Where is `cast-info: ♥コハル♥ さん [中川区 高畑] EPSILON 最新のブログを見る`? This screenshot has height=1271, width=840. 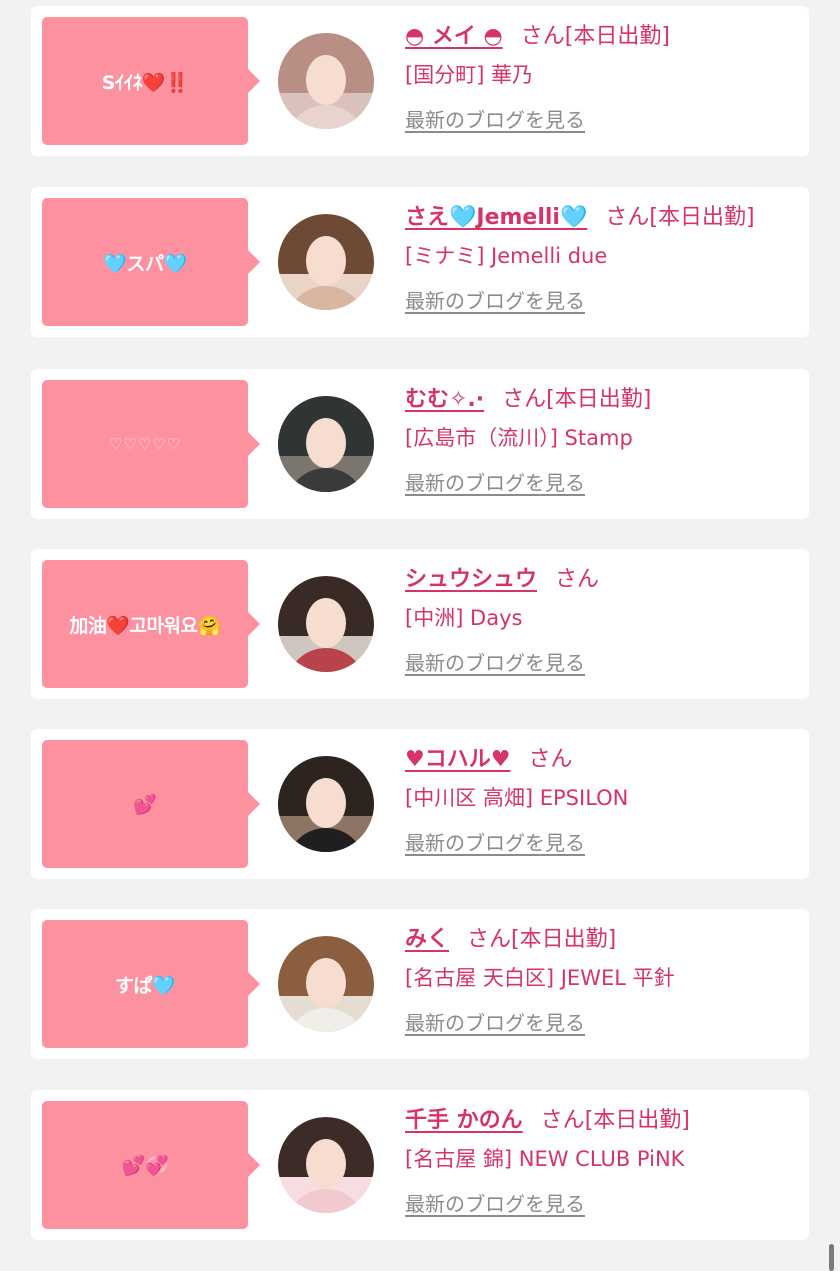 cast-info: ♥コハル♥ さん [中川区 高畑] EPSILON 最新のブログを見る is located at coordinates (602, 799).